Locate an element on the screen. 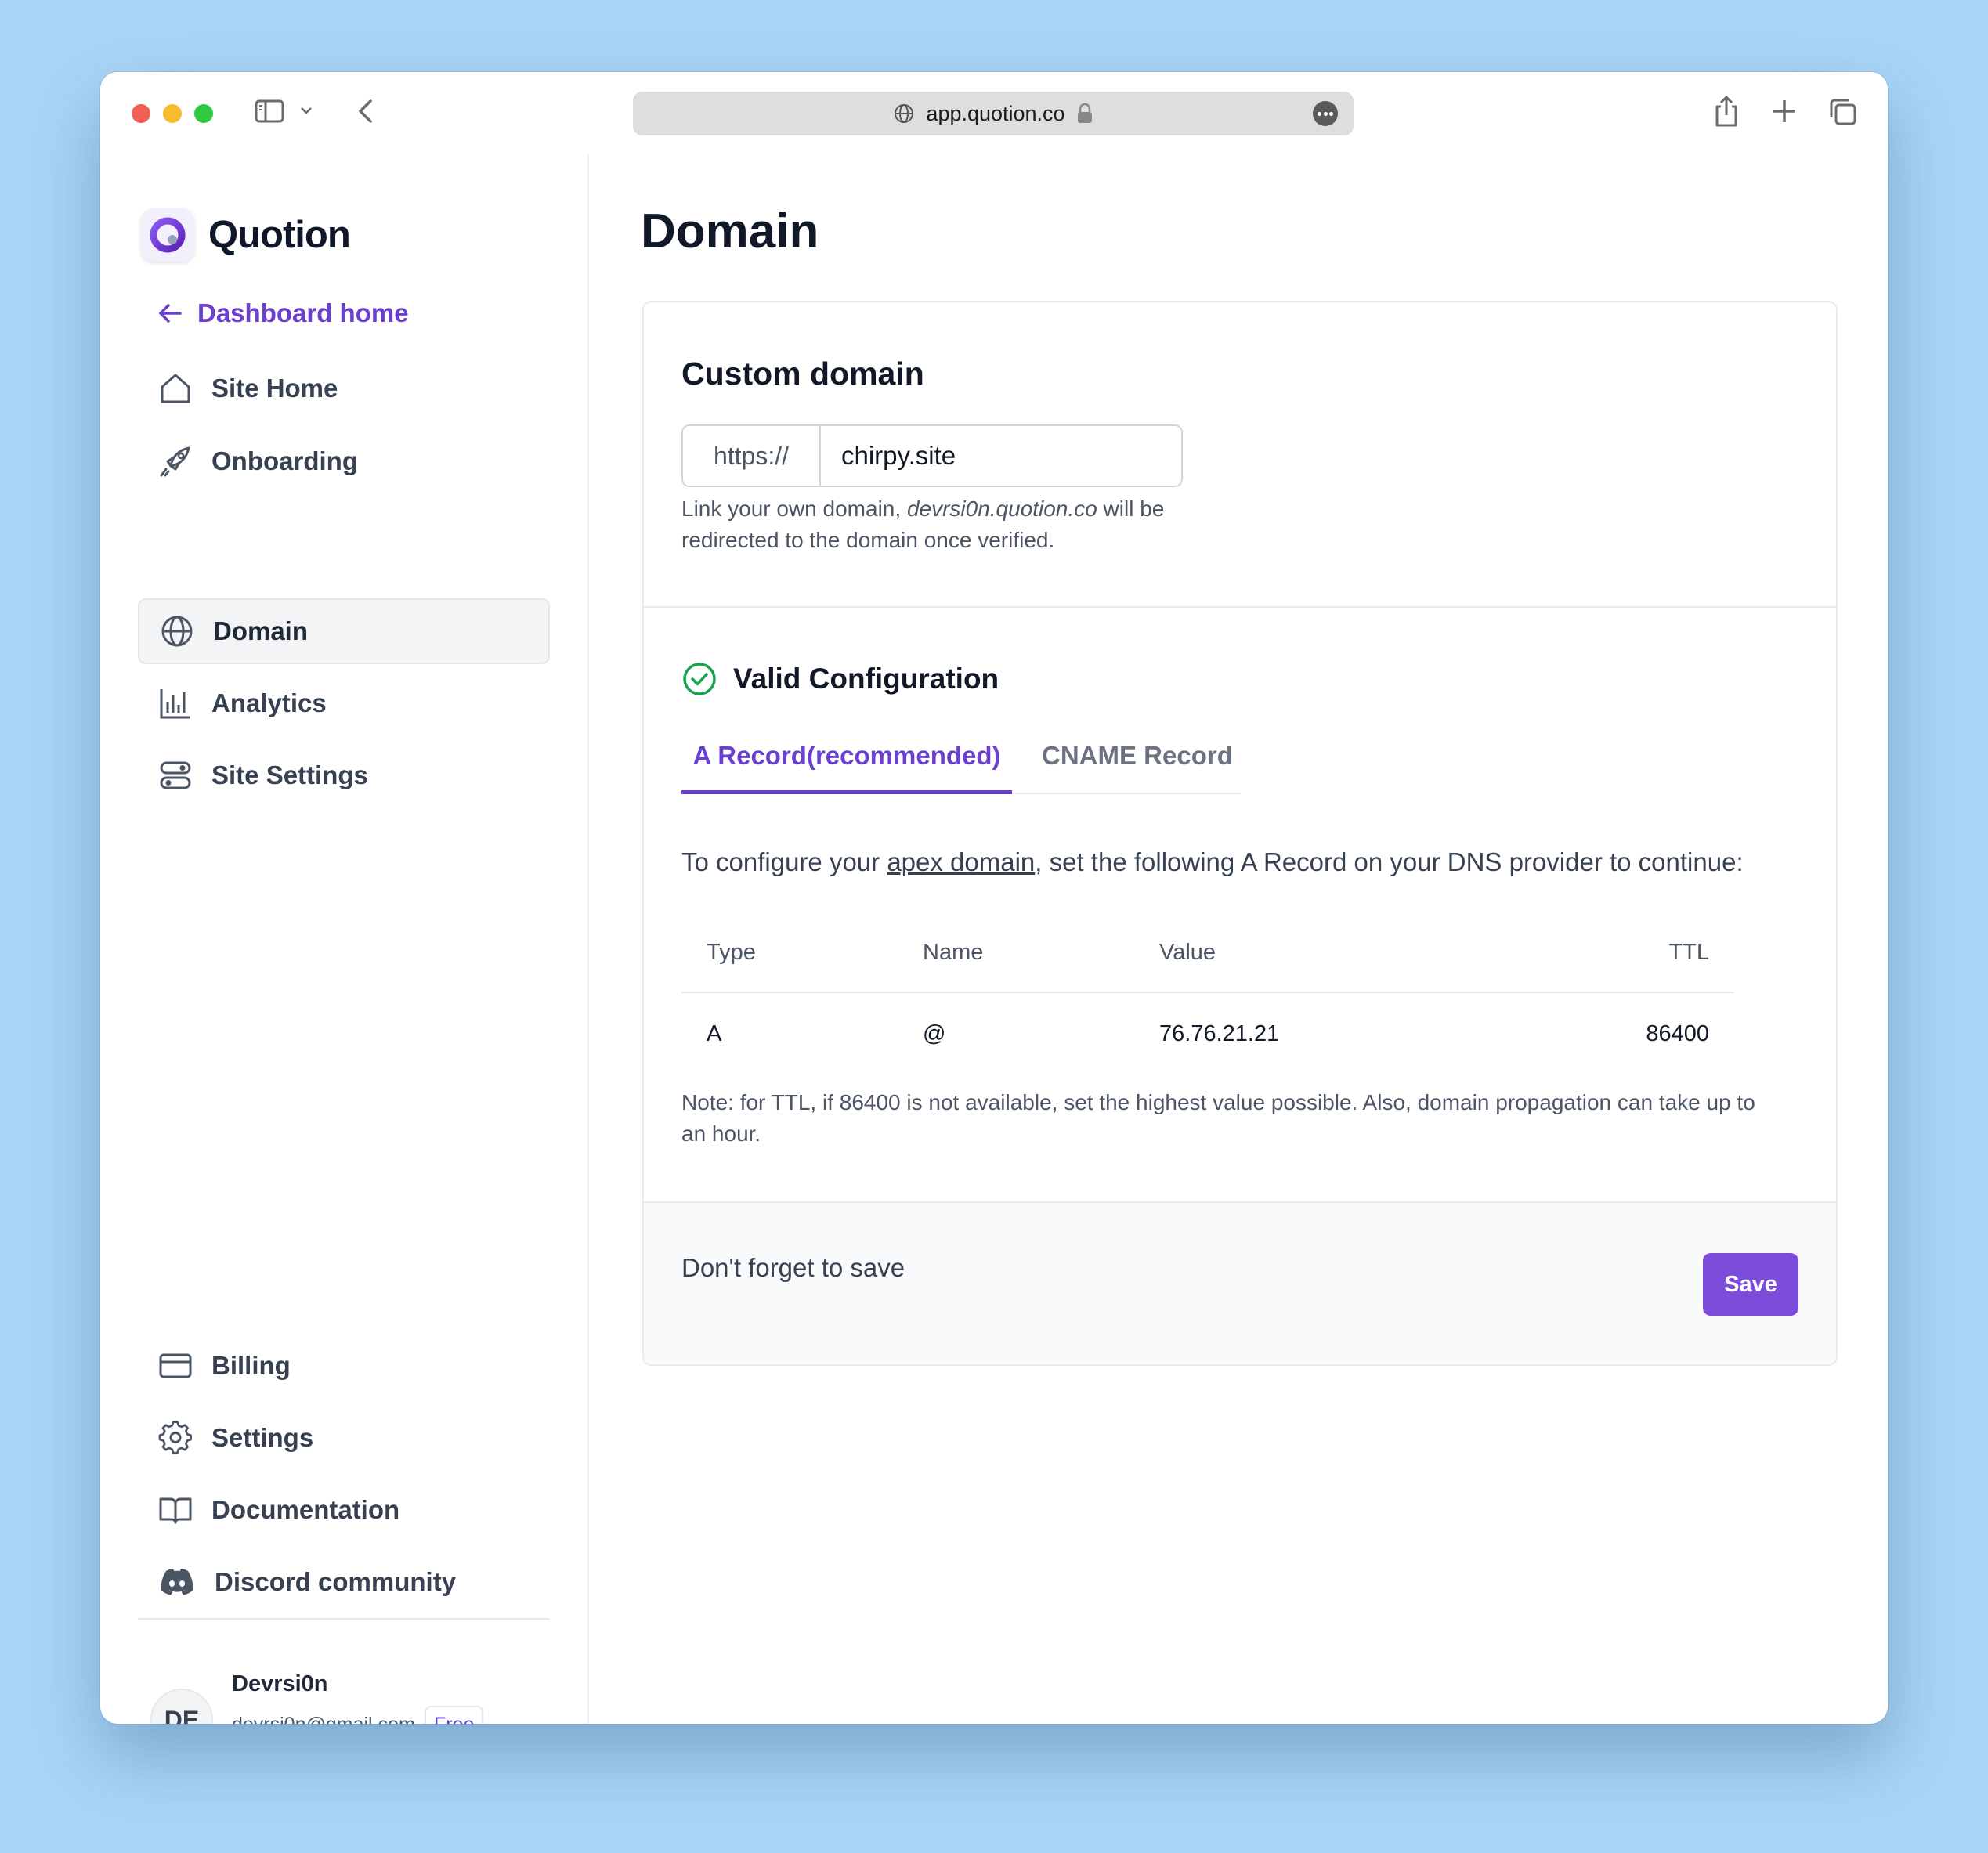 Image resolution: width=1988 pixels, height=1853 pixels. bar-chart-icon is located at coordinates (175, 704).